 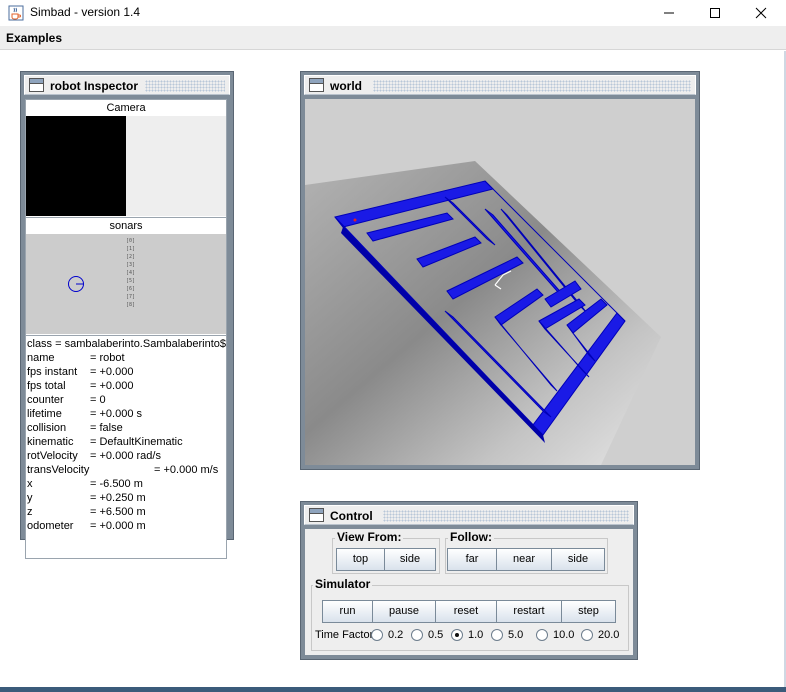 What do you see at coordinates (578, 559) in the screenshot?
I see `follow-side-button: side` at bounding box center [578, 559].